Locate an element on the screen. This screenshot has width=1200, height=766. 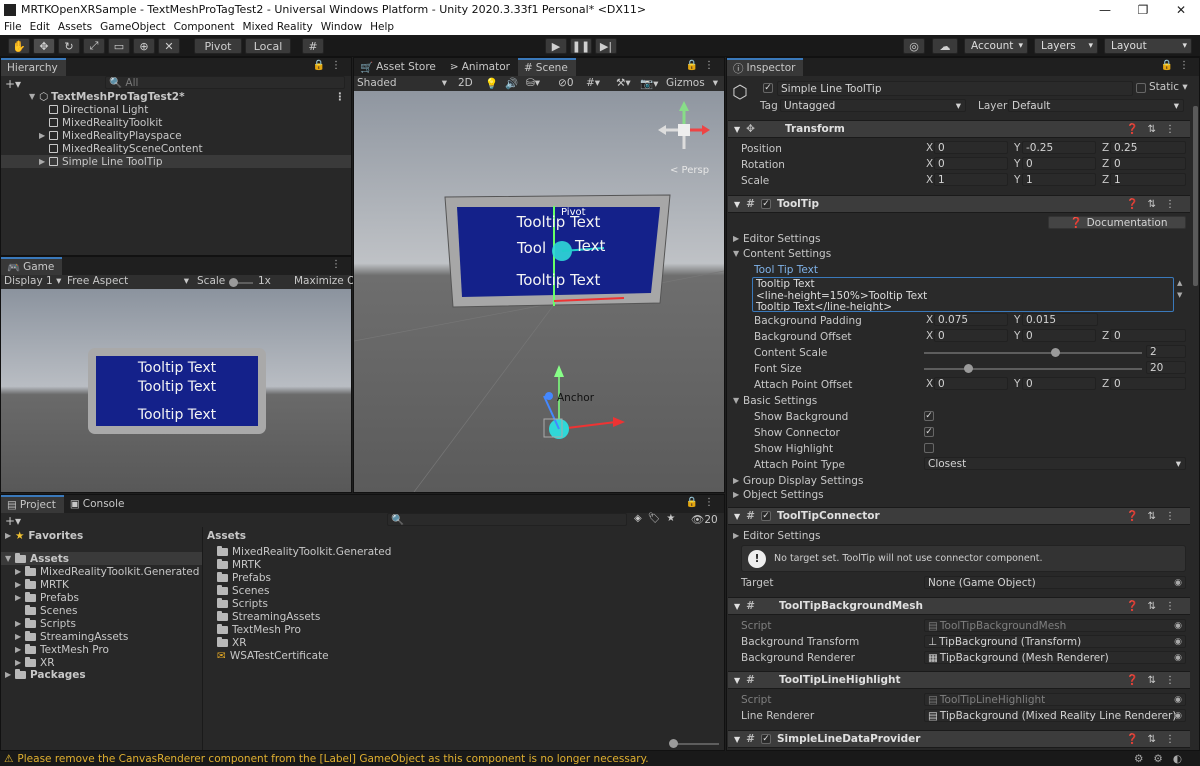
bg-offset-z-field: 0 is located at coordinates (1148, 335).